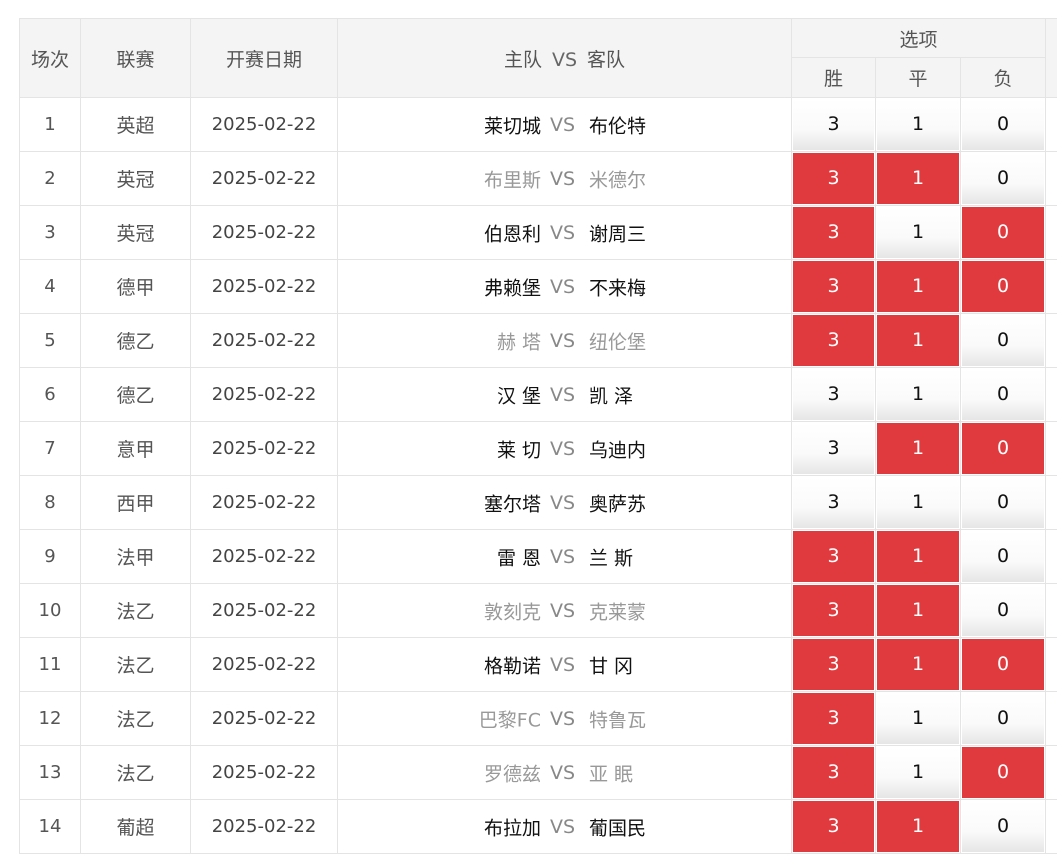  Describe the element at coordinates (606, 59) in the screenshot. I see `header-away: 客队` at that location.